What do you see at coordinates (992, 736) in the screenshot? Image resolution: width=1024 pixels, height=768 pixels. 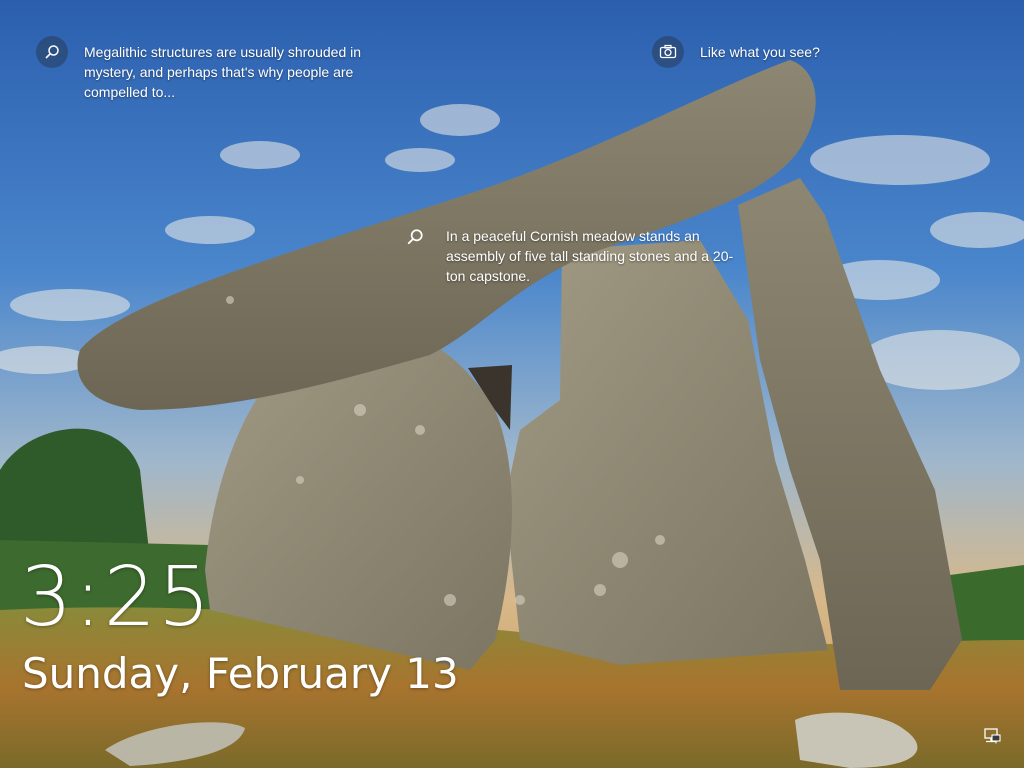 I see `network-icon` at bounding box center [992, 736].